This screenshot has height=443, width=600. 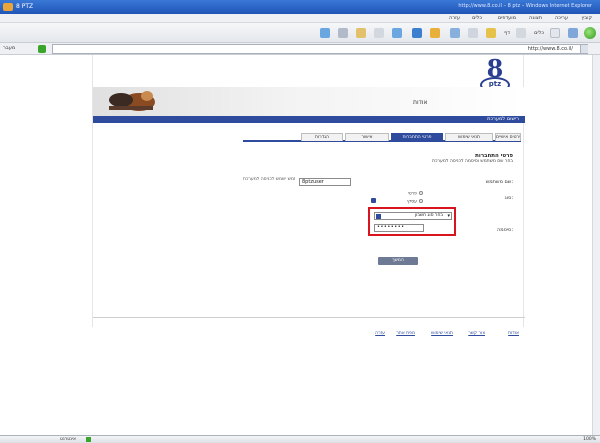 I want to click on menu-bar: קובץ עריכה תצוגה מועדפים כלים עזרה, so click(x=300, y=18).